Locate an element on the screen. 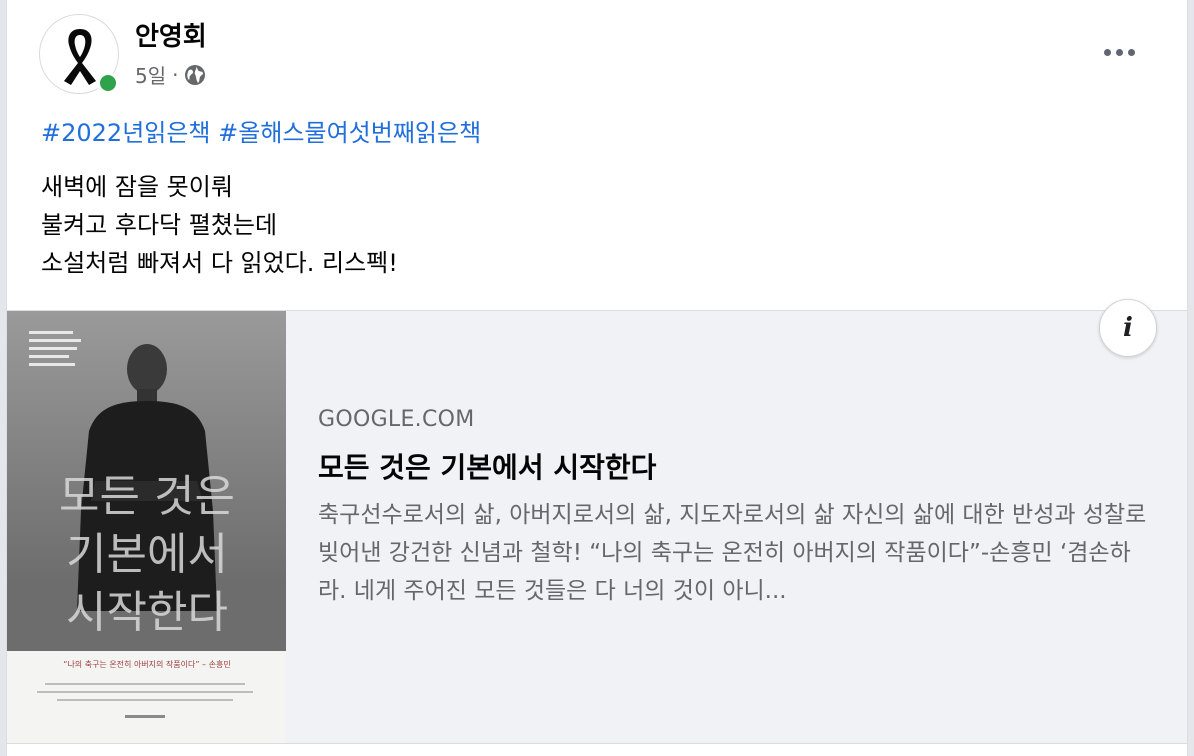 The image size is (1194, 756). post-body-line: 소설처럼 빠져서 다 읽었다. 리스펙! is located at coordinates (219, 263).